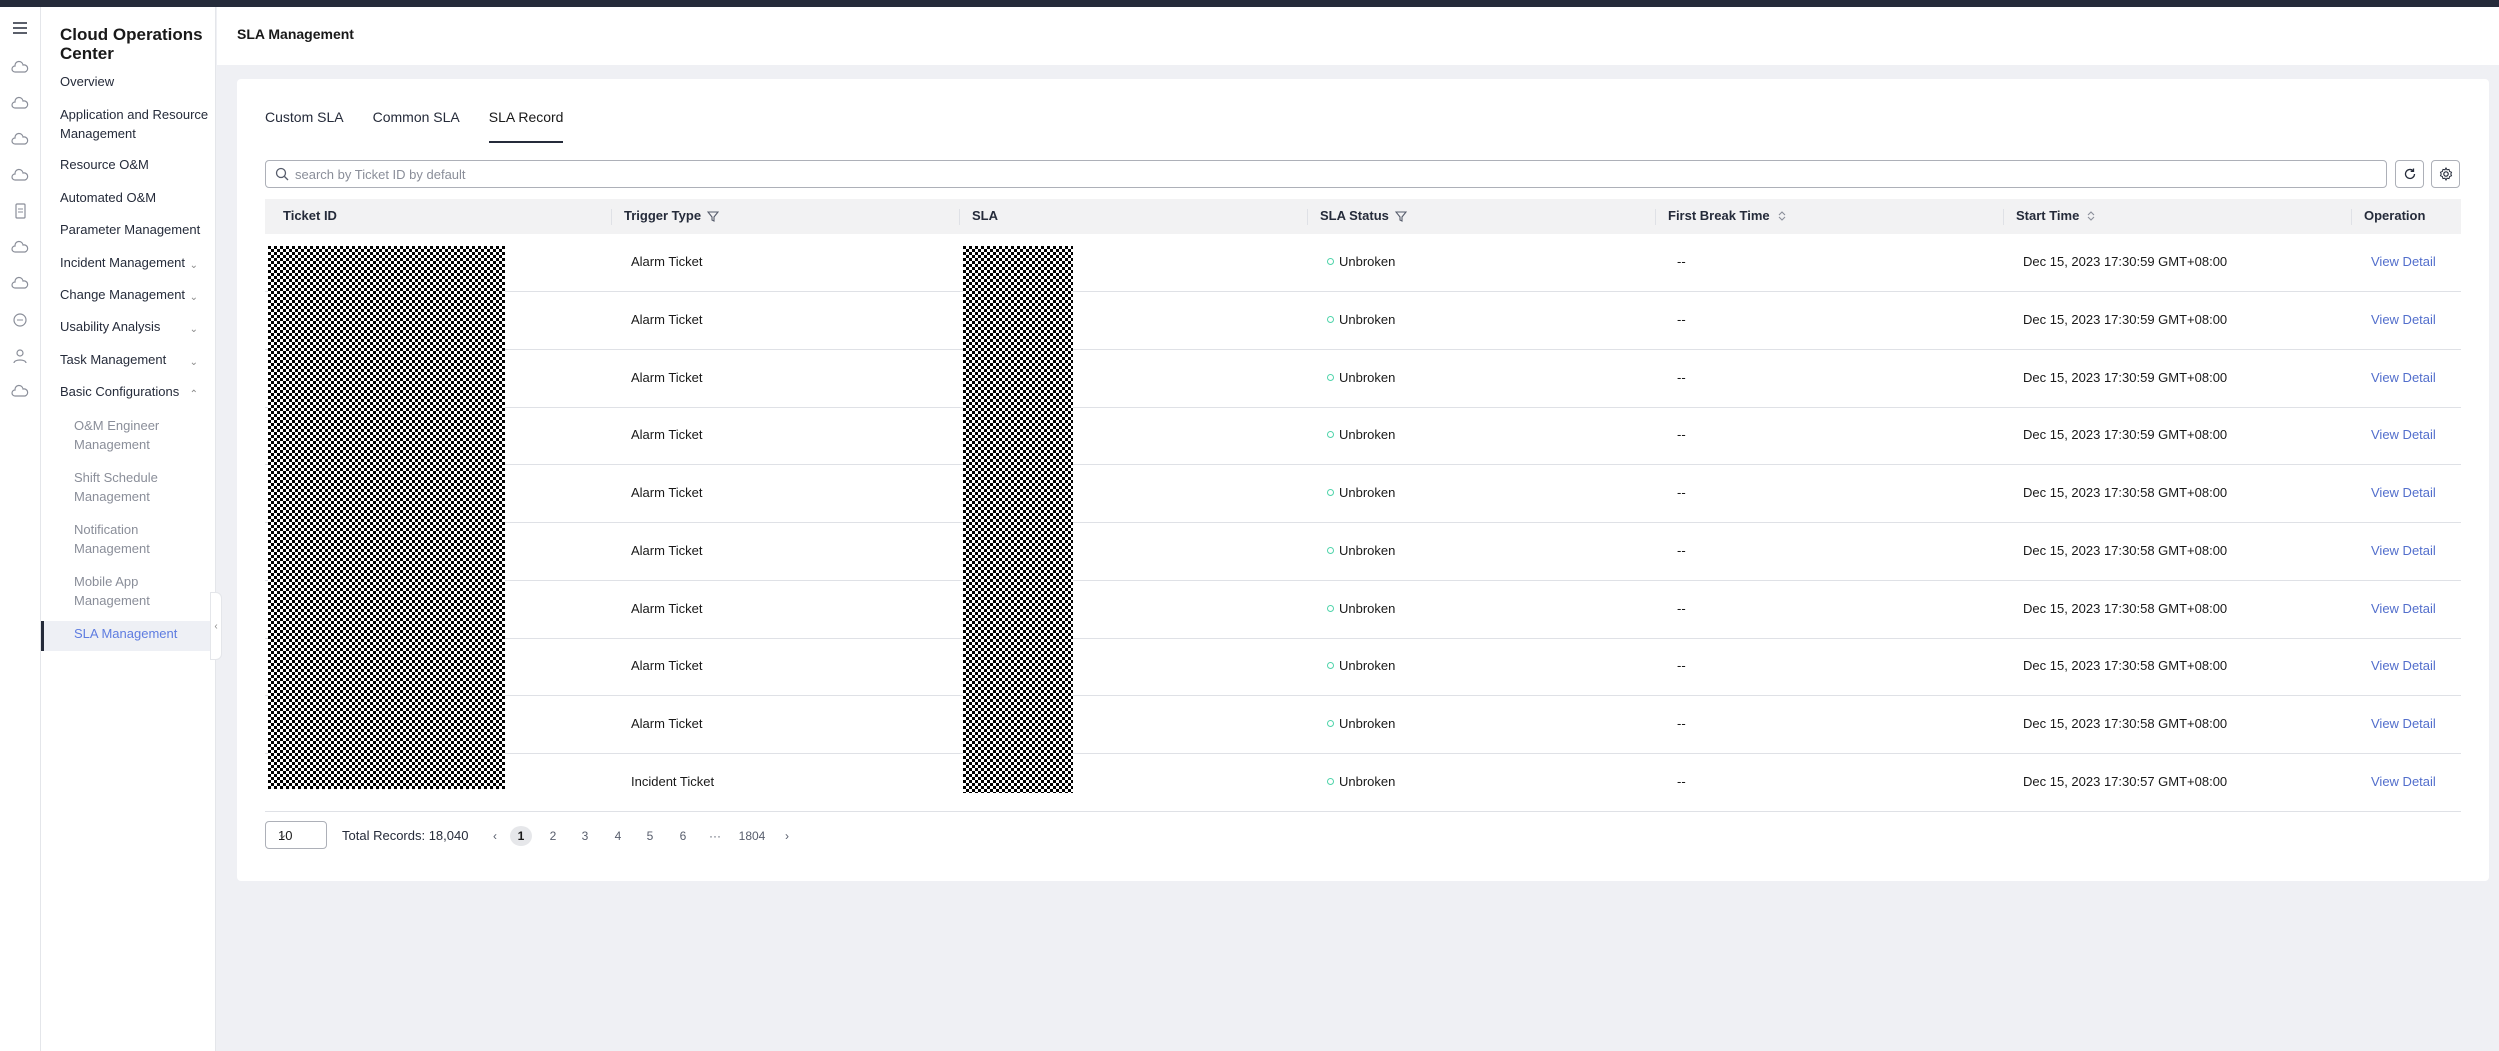 This screenshot has height=1051, width=2499. I want to click on settings-button, so click(2445, 174).